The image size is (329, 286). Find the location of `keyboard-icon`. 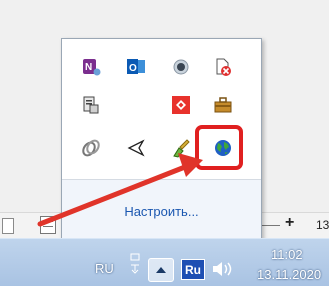

keyboard-icon is located at coordinates (135, 265).